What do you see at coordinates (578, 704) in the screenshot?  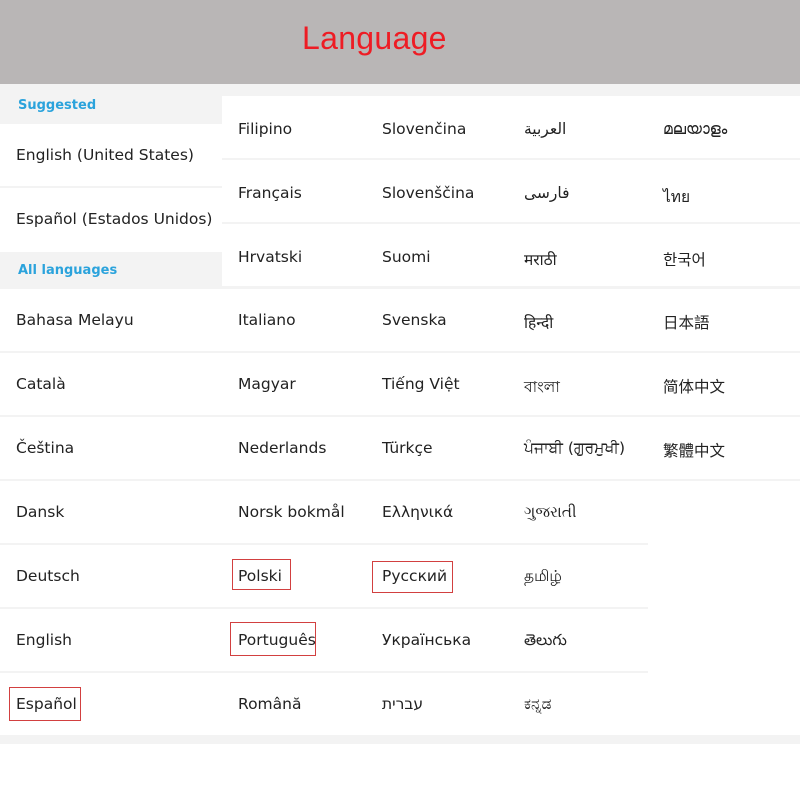 I see `language-item-kannada: ಕನ್ನಡ` at bounding box center [578, 704].